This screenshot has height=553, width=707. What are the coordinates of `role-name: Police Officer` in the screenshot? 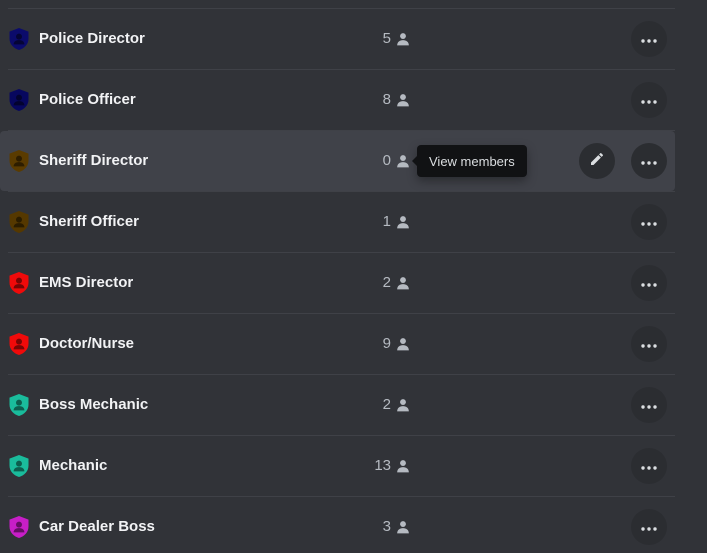 It's located at (87, 99).